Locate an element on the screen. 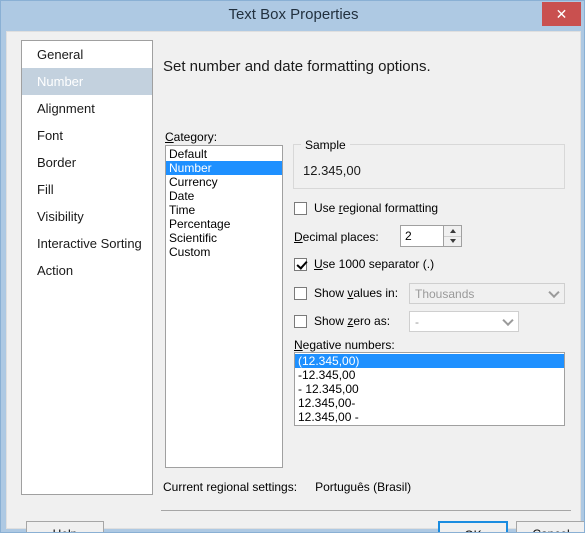 Image resolution: width=585 pixels, height=533 pixels. title-bar: Text Box Properties ✕ is located at coordinates (292, 16).